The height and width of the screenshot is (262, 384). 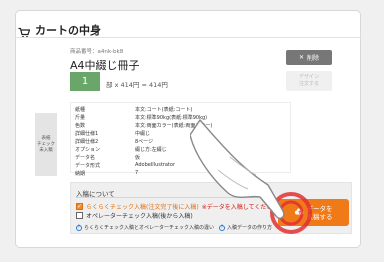 I want to click on spec-key: オプション, so click(x=88, y=149).